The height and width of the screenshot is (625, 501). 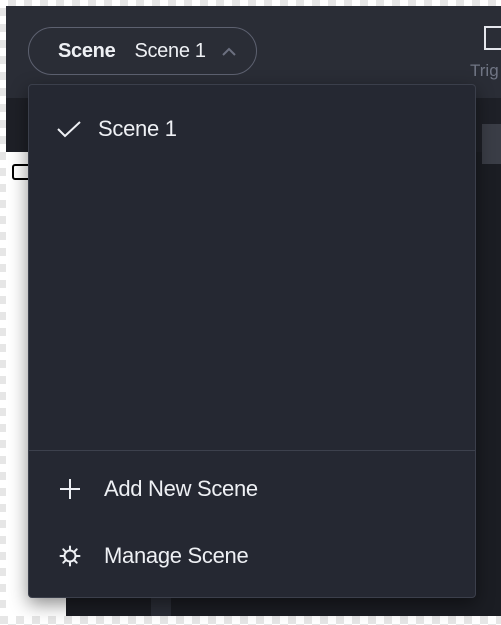 I want to click on add-new-scene-button: Add New Scene, so click(x=252, y=489).